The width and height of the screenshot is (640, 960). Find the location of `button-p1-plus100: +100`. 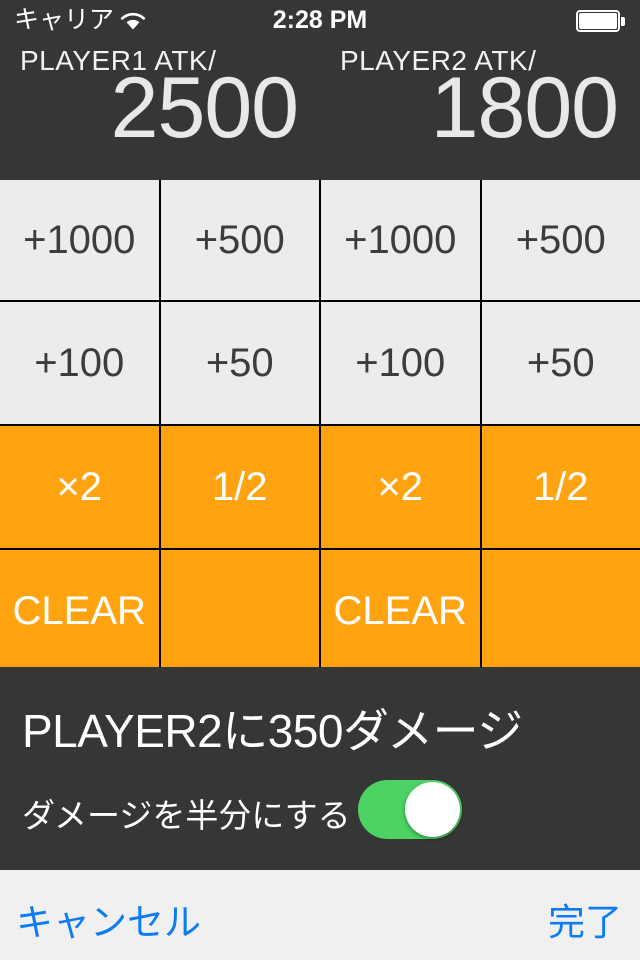

button-p1-plus100: +100 is located at coordinates (79, 363).